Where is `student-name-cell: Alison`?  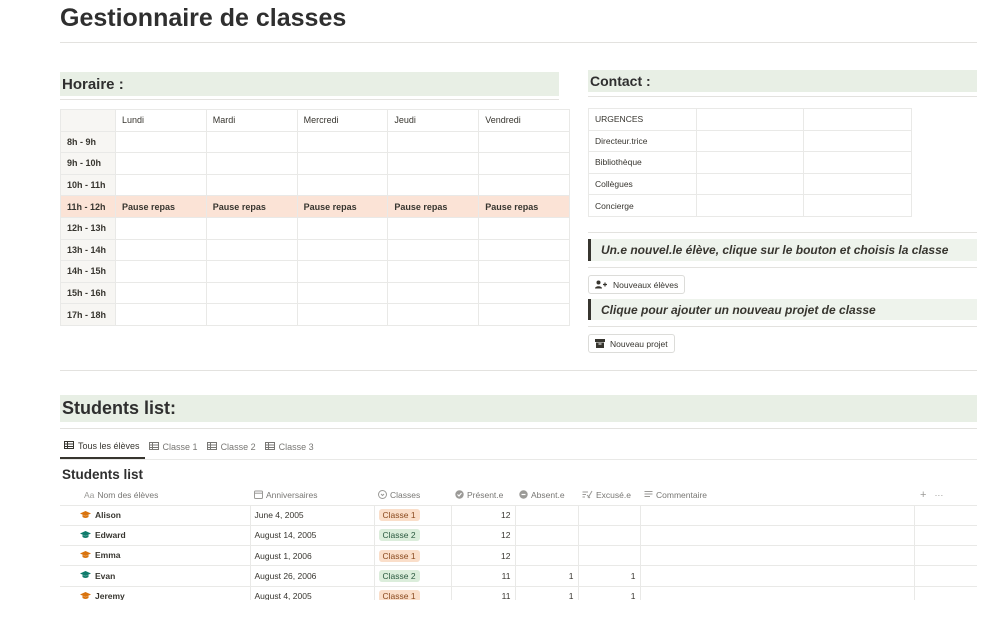 student-name-cell: Alison is located at coordinates (155, 515).